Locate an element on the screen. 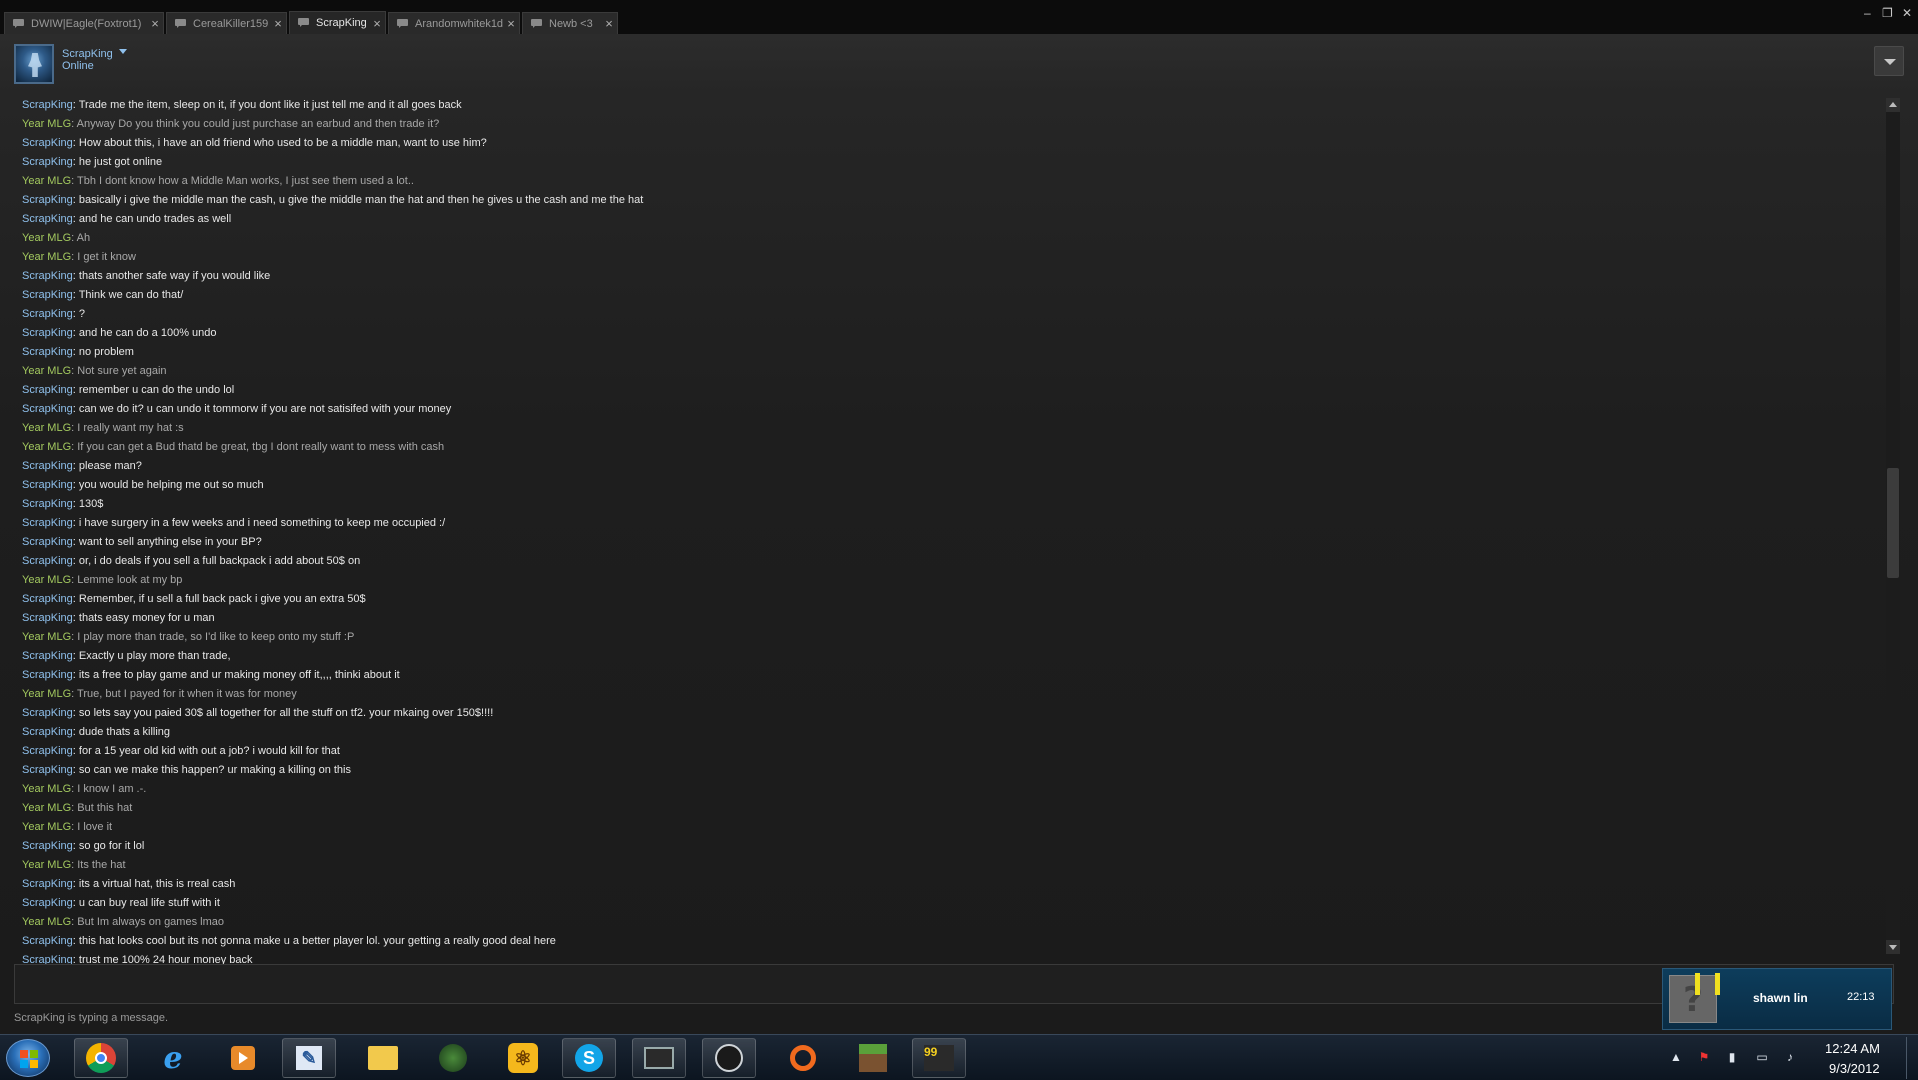  minecraft-icon is located at coordinates (873, 1058).